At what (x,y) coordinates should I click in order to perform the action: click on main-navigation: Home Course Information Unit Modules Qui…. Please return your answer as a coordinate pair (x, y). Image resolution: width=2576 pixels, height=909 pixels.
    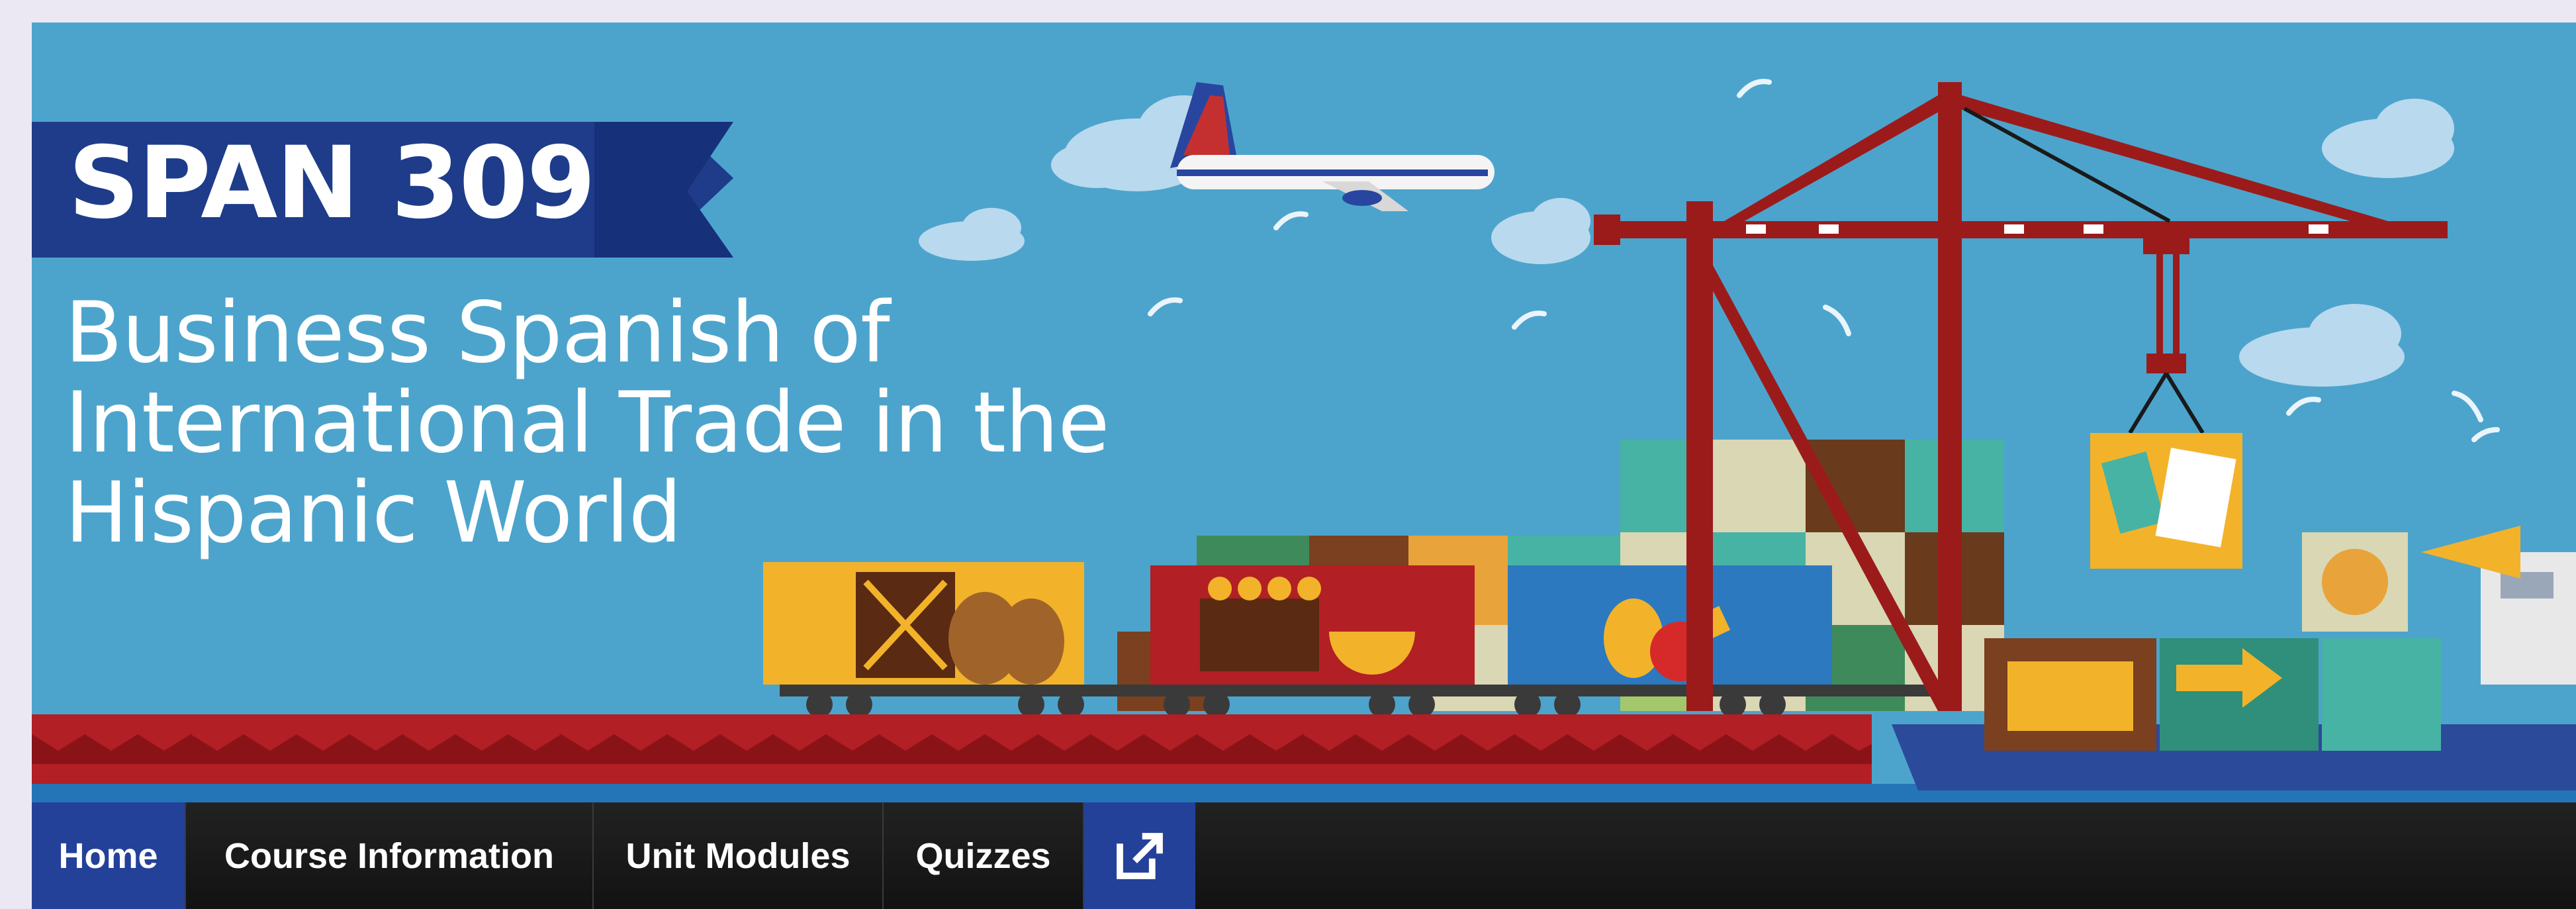
    Looking at the image, I should click on (1304, 855).